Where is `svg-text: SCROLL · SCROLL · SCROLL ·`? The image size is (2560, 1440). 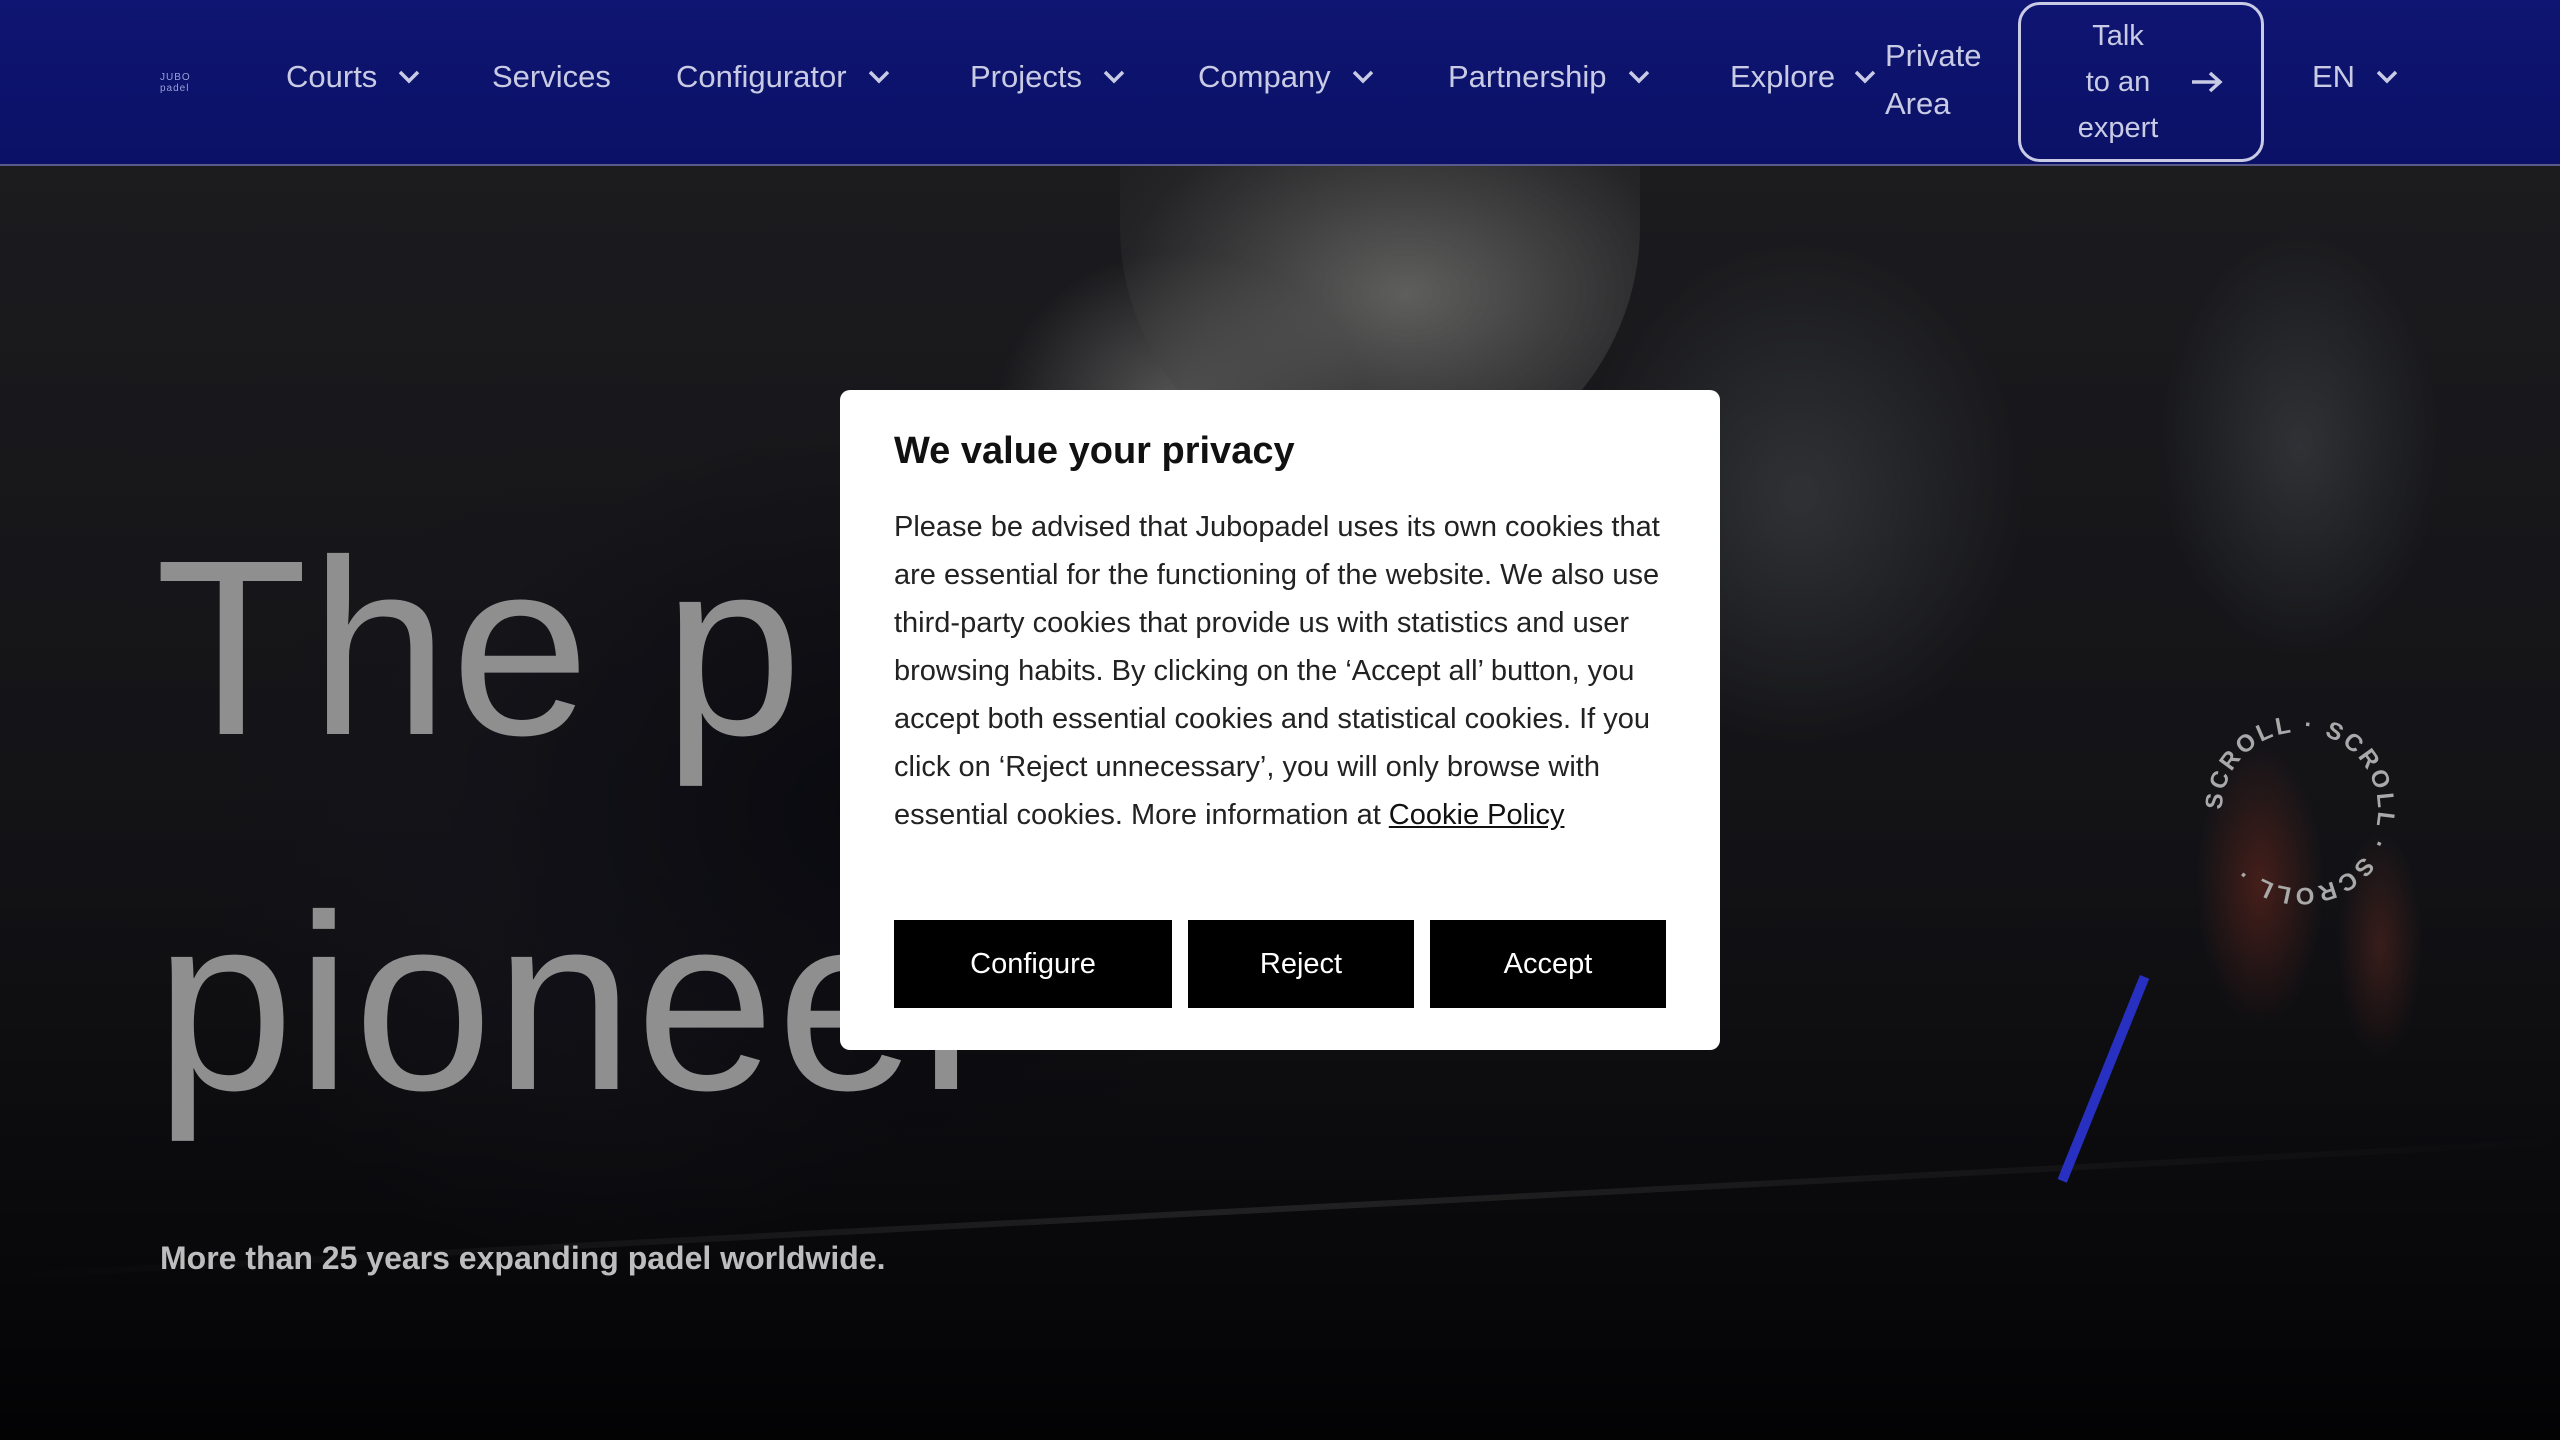
svg-text: SCROLL · SCROLL · SCROLL · is located at coordinates (2300, 810).